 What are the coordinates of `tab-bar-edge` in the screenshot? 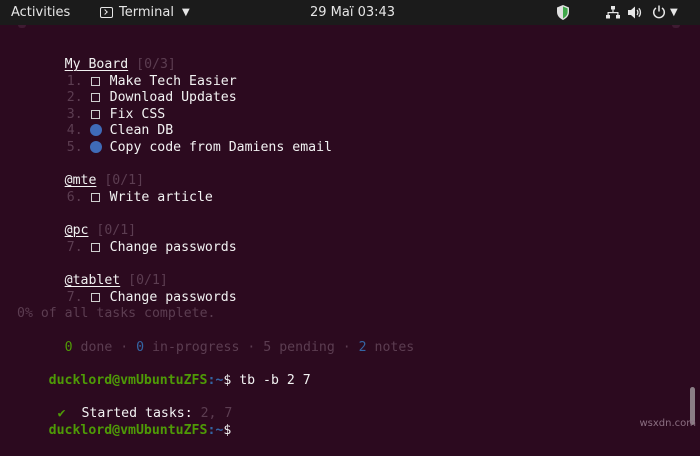 It's located at (350, 29).